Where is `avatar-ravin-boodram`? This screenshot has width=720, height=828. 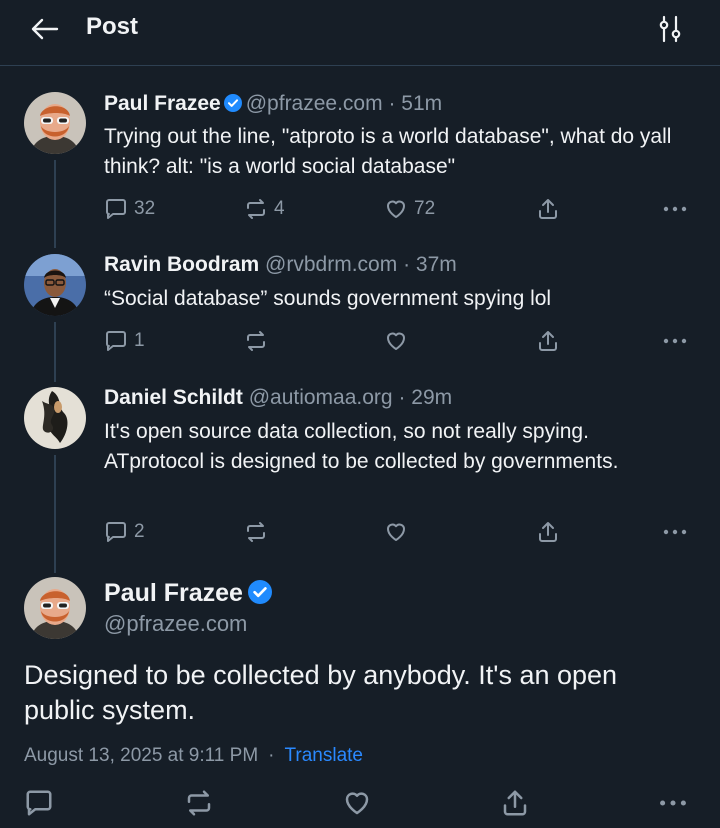
avatar-ravin-boodram is located at coordinates (55, 285).